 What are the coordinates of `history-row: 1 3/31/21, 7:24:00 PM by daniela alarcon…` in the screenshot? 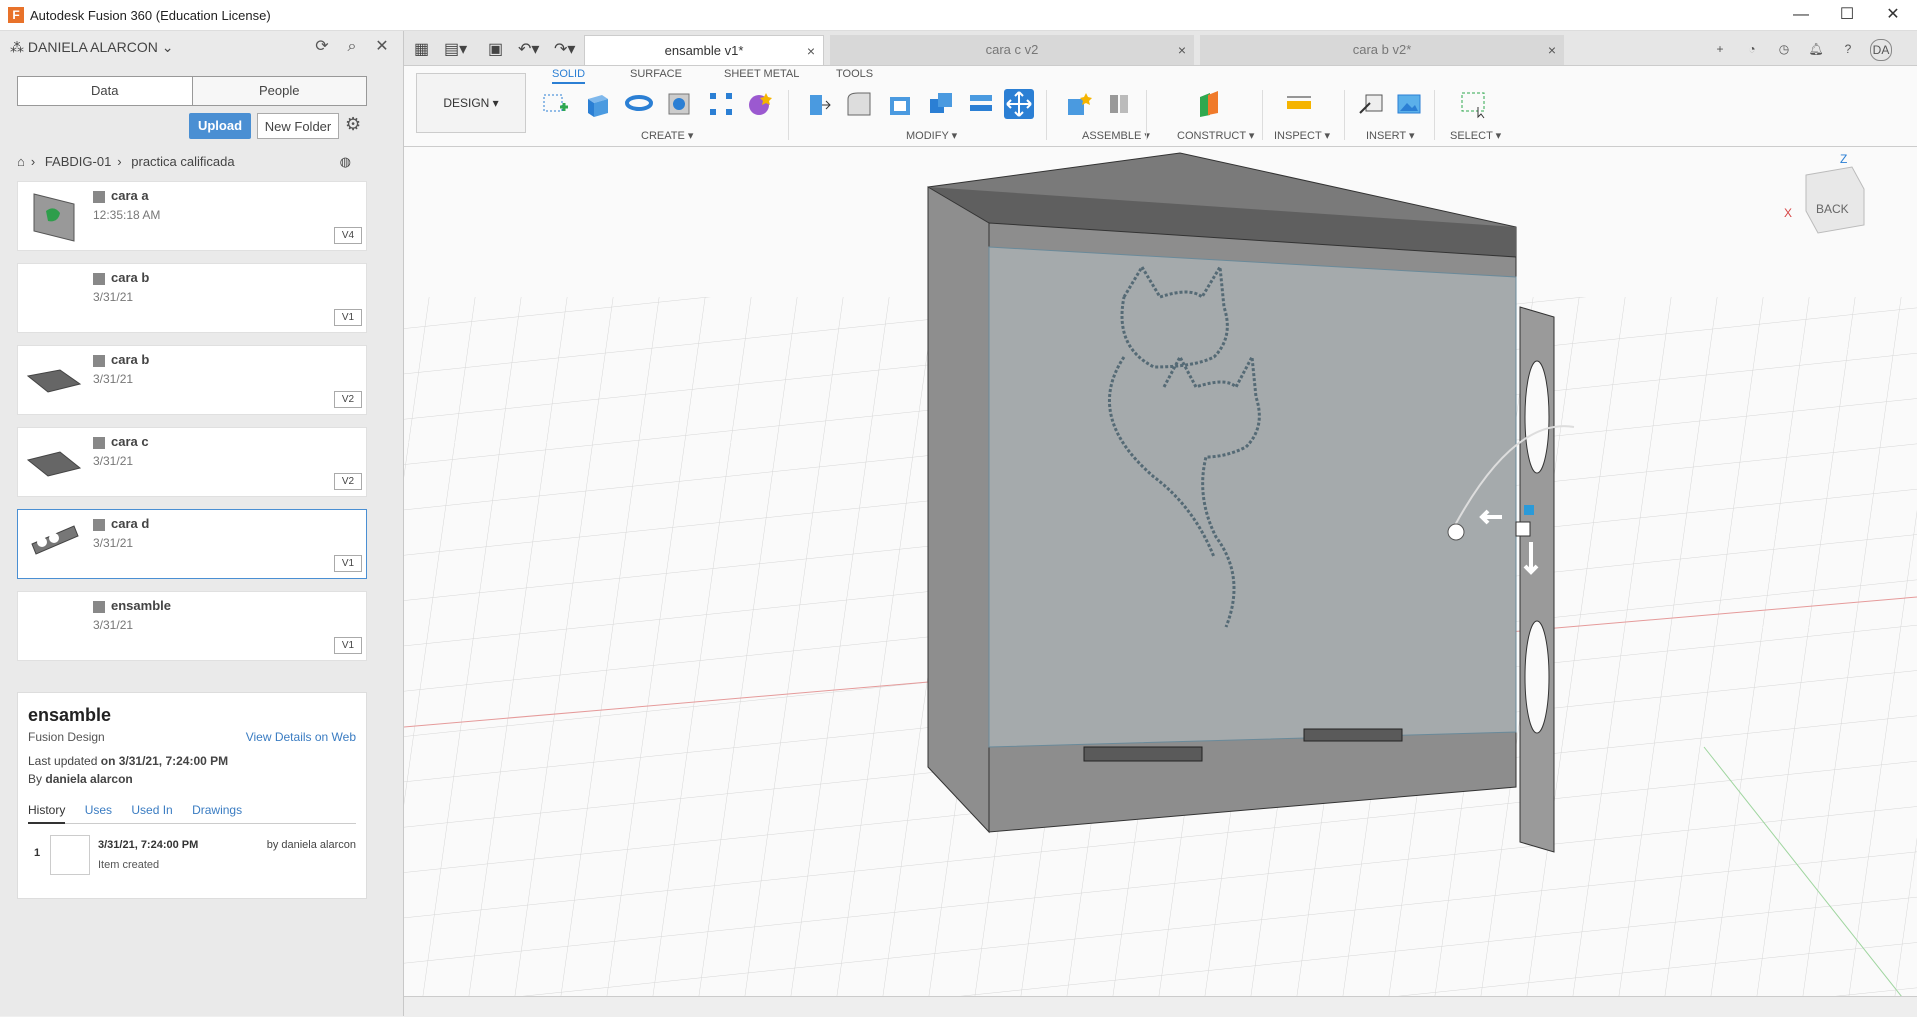 It's located at (192, 855).